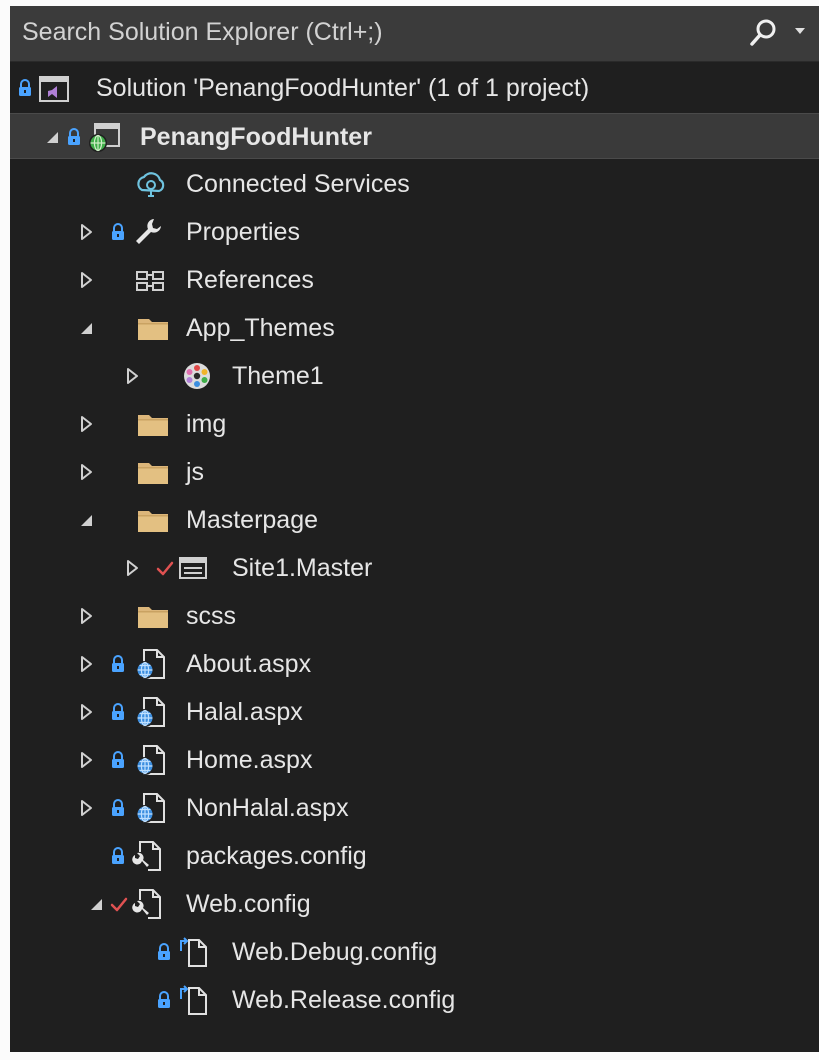  What do you see at coordinates (335, 952) in the screenshot?
I see `tree-item-label: Web.Debug.config` at bounding box center [335, 952].